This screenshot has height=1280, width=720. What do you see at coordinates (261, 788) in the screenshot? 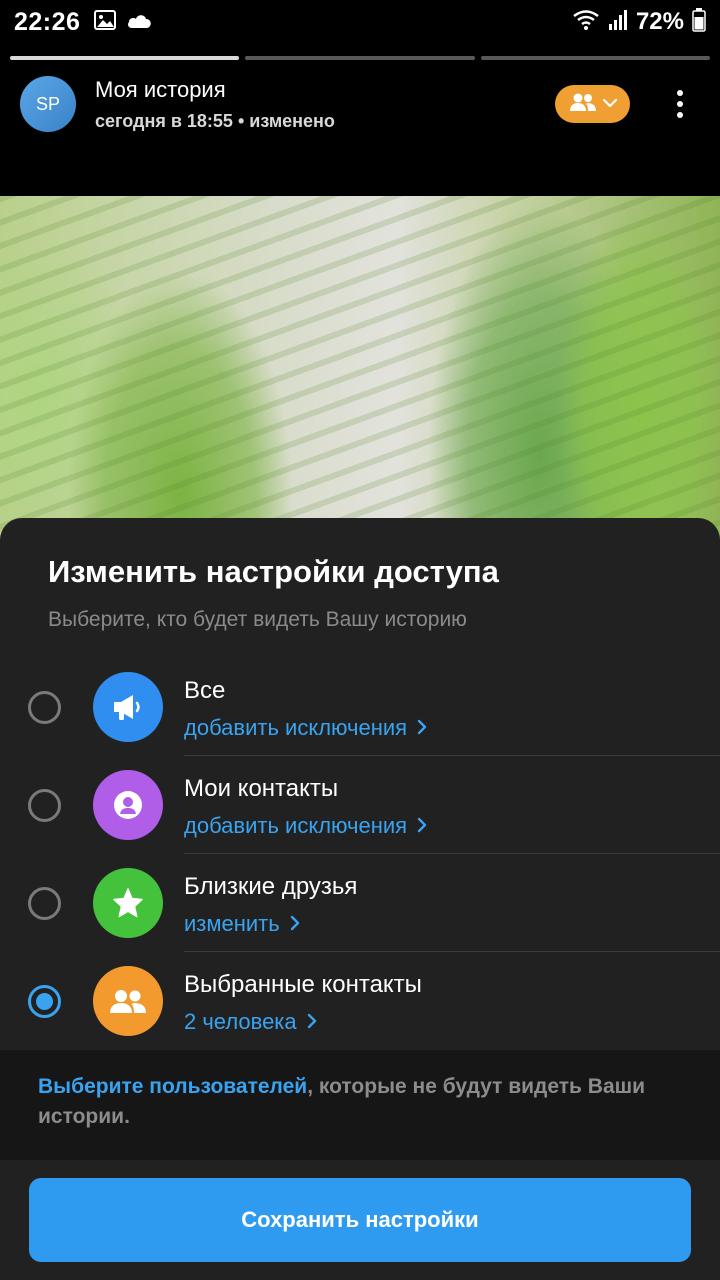
I see `option-label: Мои контакты` at bounding box center [261, 788].